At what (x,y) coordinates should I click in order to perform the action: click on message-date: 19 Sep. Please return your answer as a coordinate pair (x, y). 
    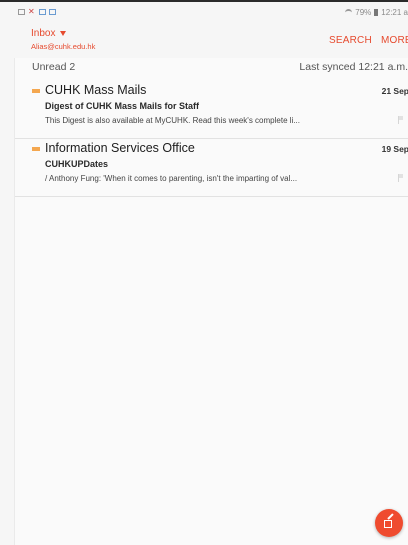
    Looking at the image, I should click on (394, 149).